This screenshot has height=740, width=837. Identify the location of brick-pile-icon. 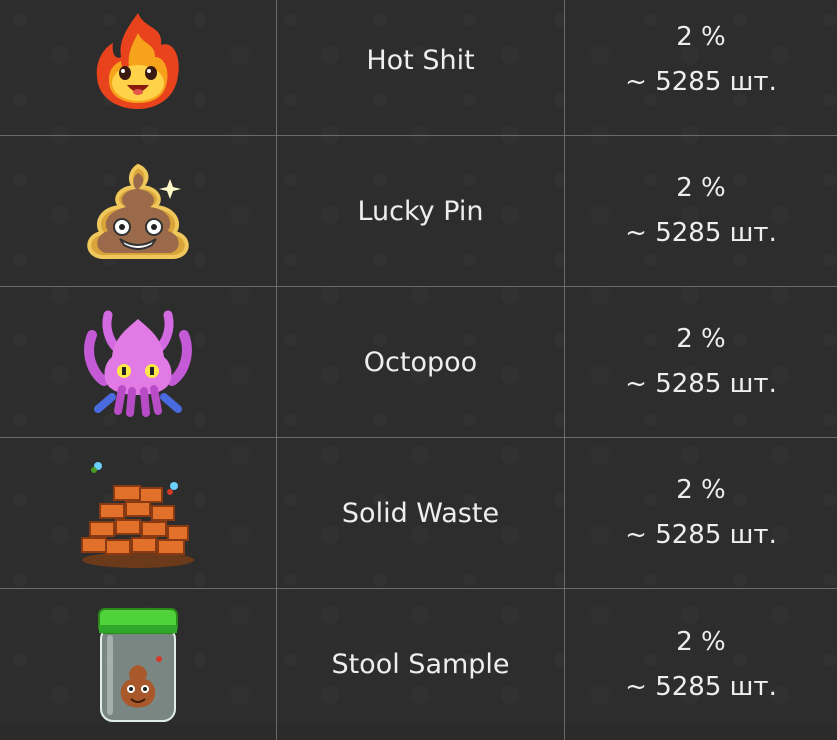
(137, 514).